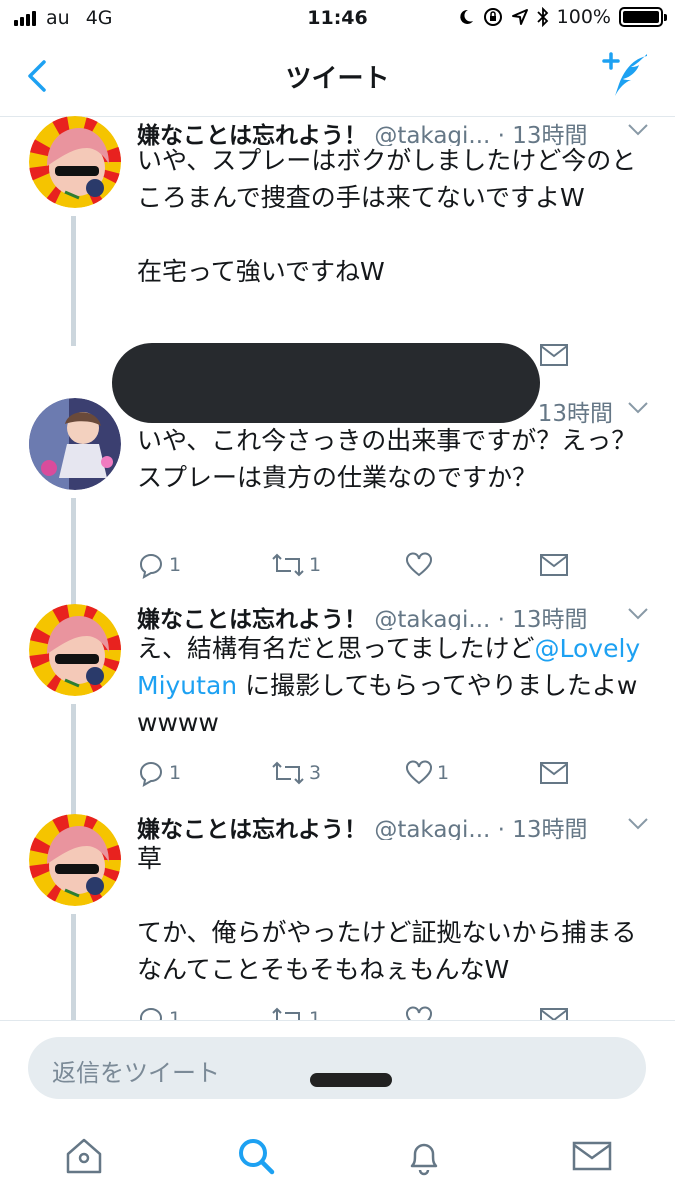  I want to click on reply-input: 返信をツイート, so click(337, 1068).